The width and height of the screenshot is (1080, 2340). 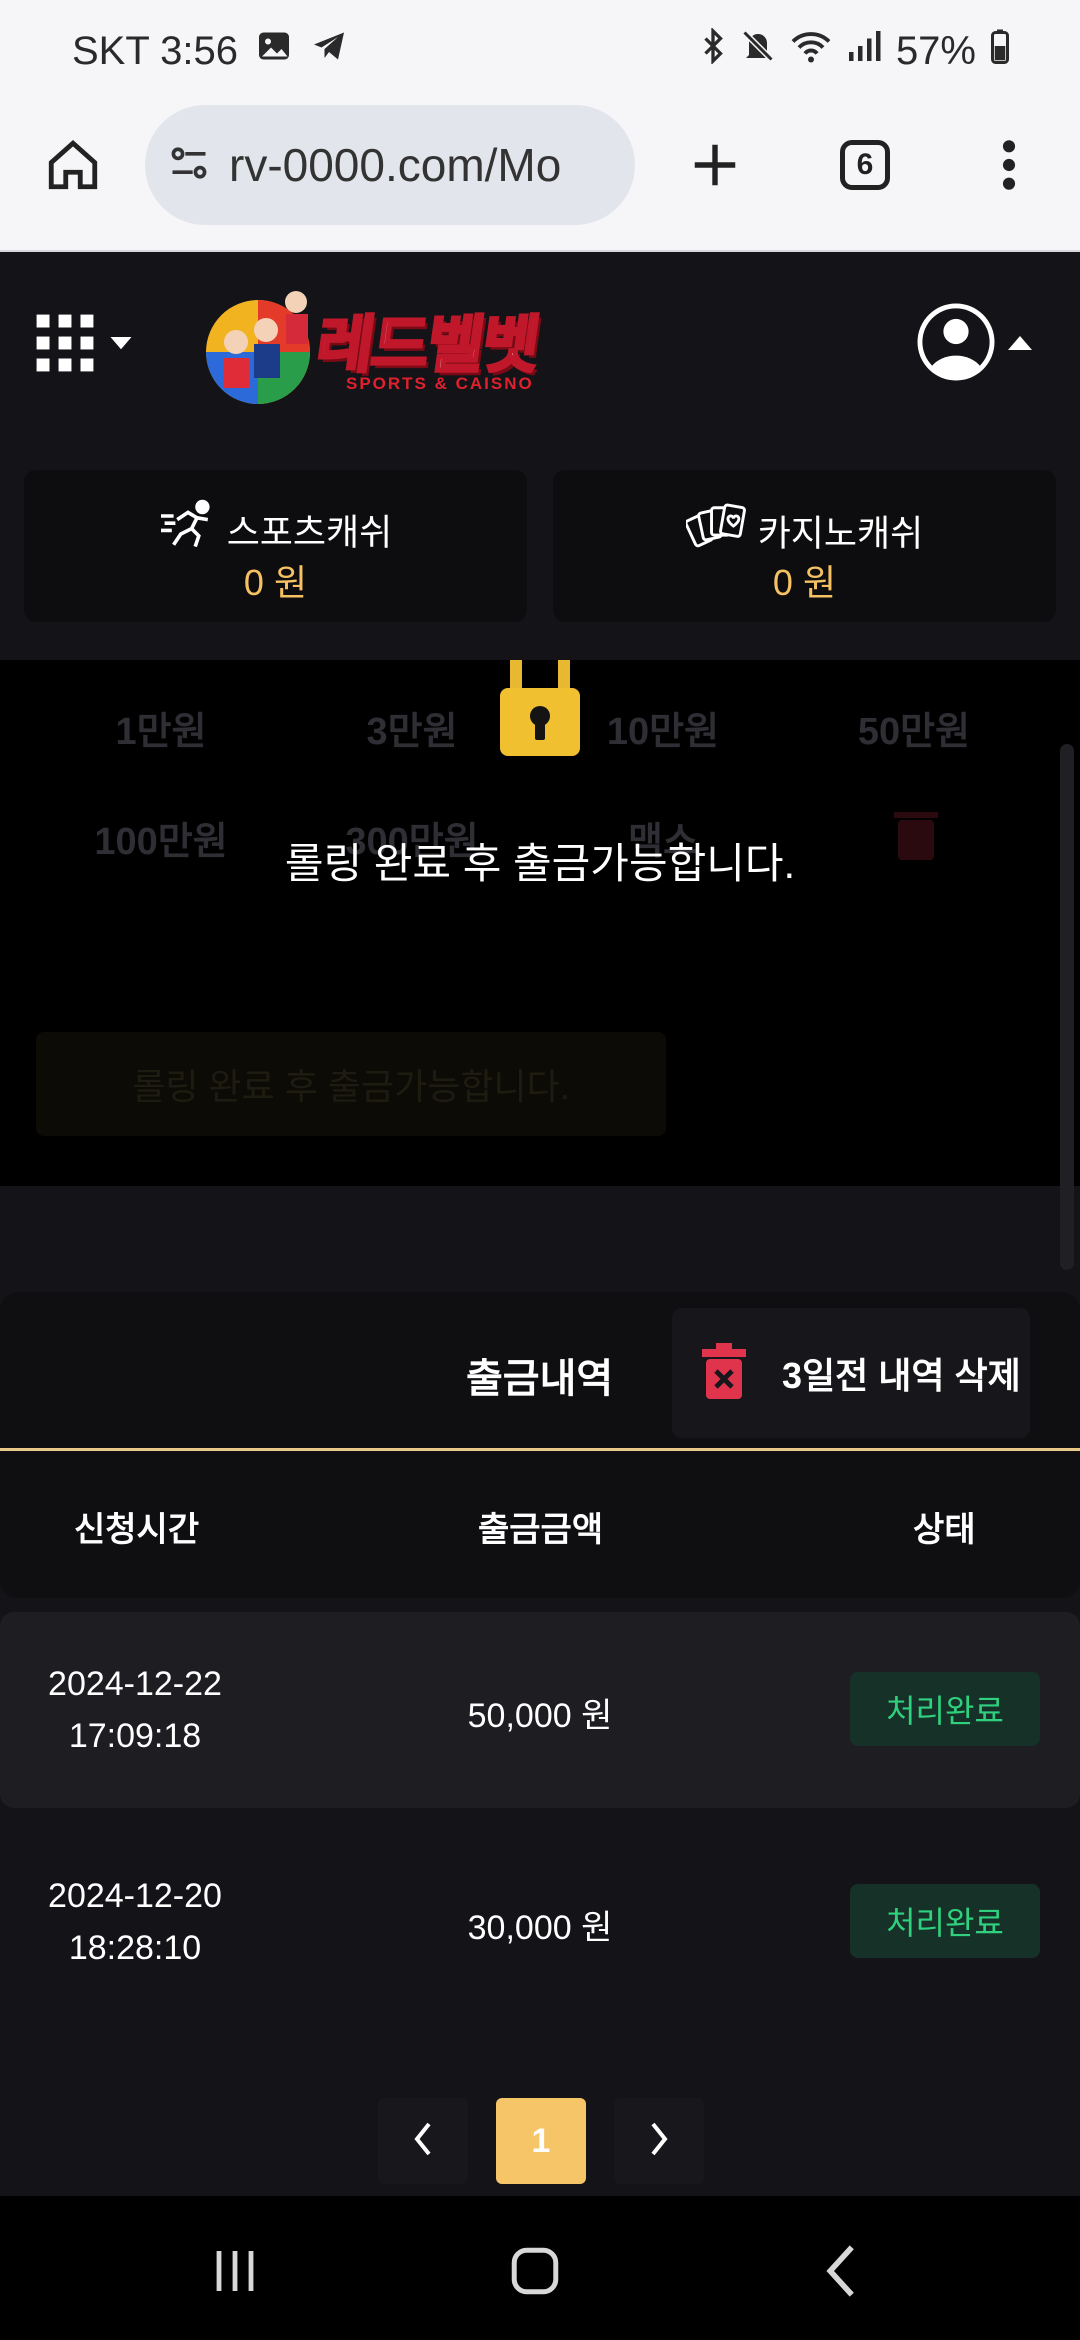 I want to click on page-scrollbar, so click(x=1067, y=1007).